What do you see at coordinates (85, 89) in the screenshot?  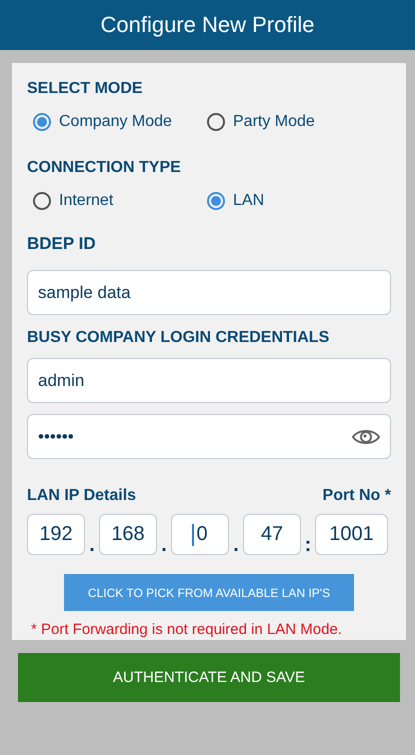 I see `section-label: SELECT MODE` at bounding box center [85, 89].